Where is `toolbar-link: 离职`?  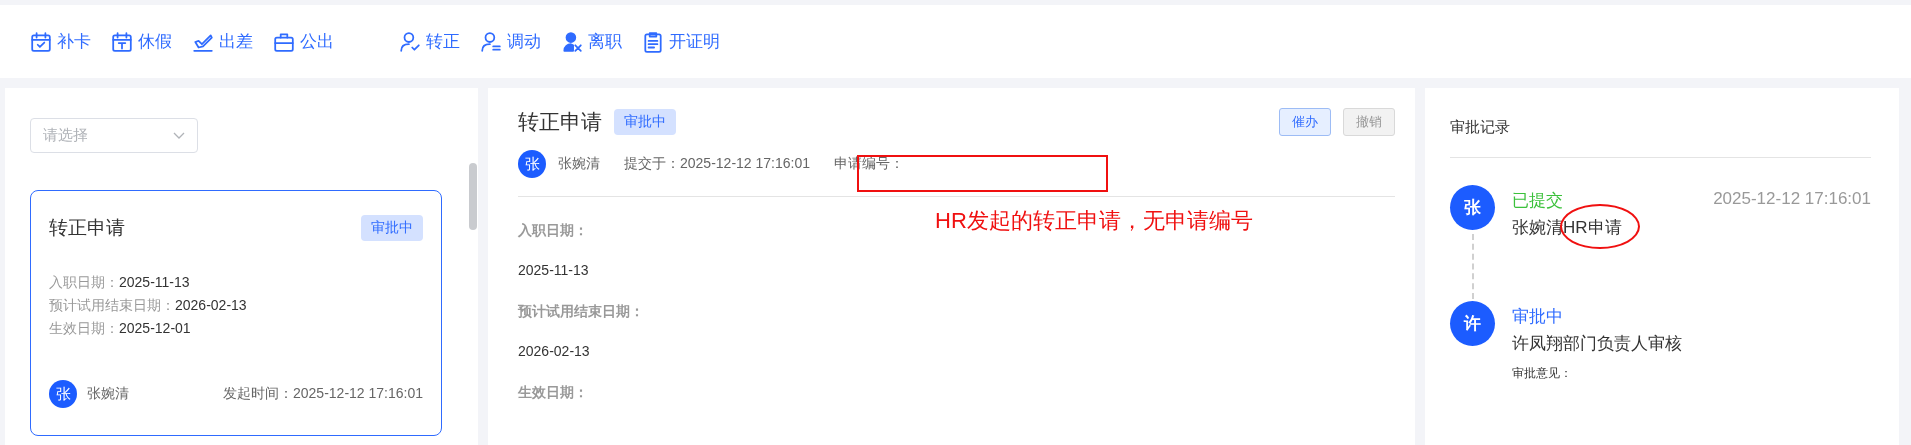 toolbar-link: 离职 is located at coordinates (591, 41).